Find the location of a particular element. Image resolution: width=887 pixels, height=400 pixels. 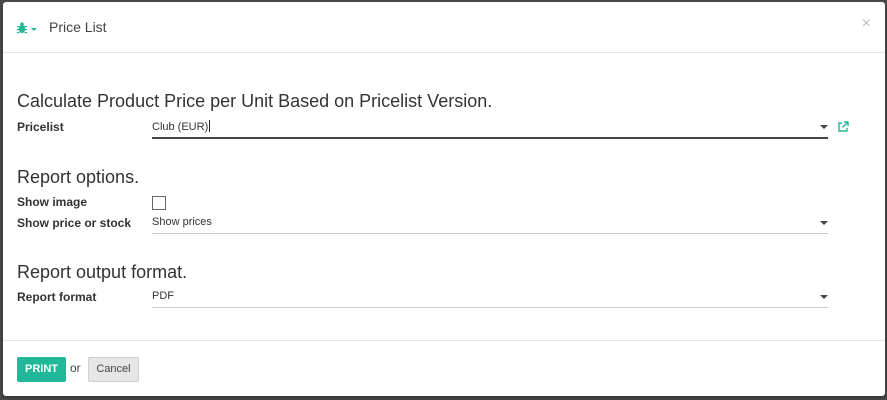

close-icon: × is located at coordinates (866, 24).